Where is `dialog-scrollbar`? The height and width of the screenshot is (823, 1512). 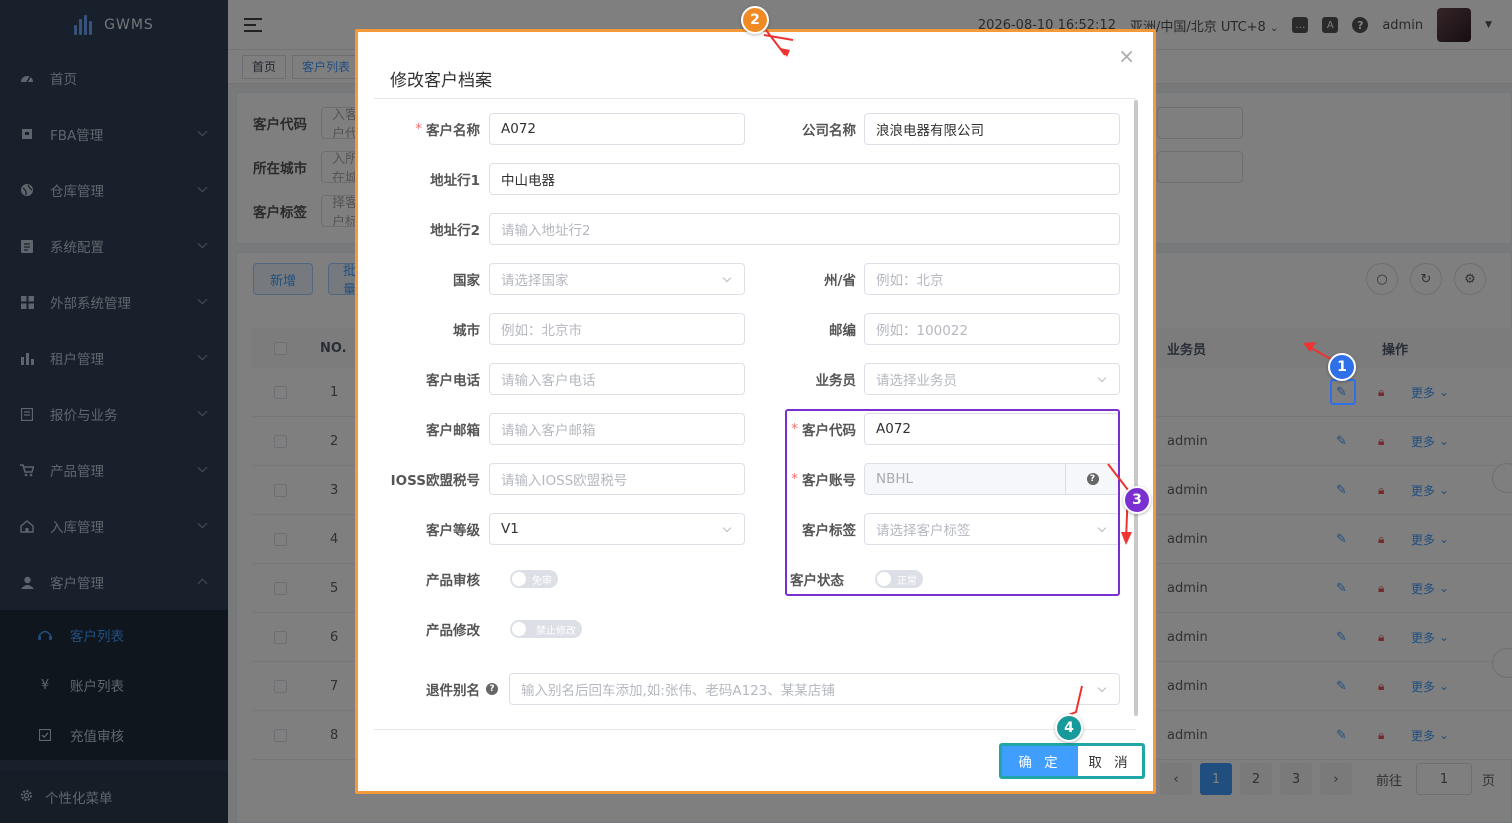
dialog-scrollbar is located at coordinates (1136, 408).